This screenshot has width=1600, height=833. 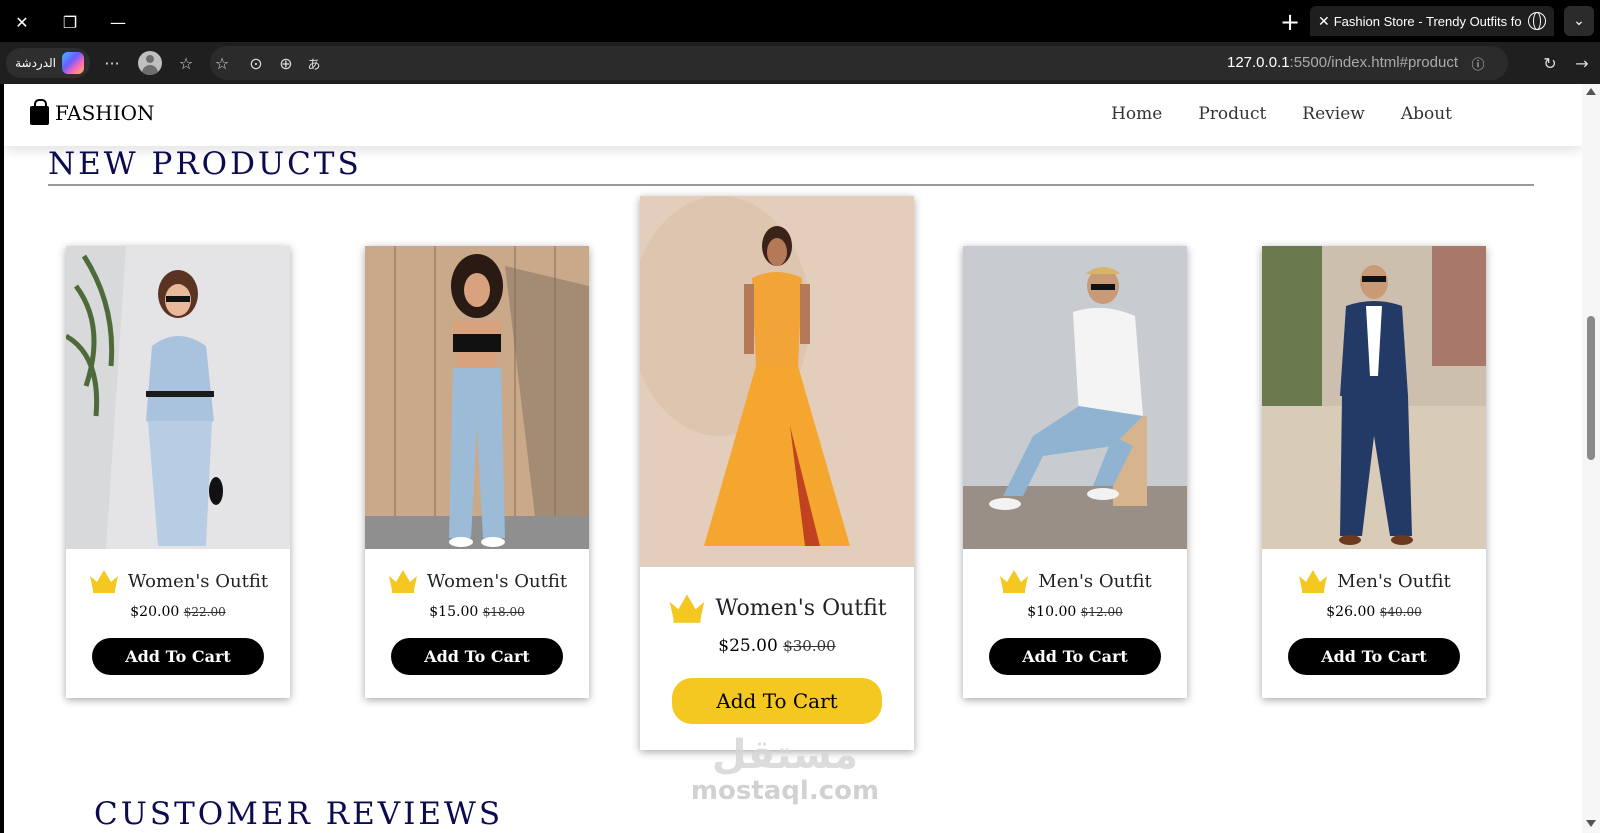 What do you see at coordinates (477, 621) in the screenshot?
I see `product-info: Women's Outfit $15.00 $18.00 Add To Cart` at bounding box center [477, 621].